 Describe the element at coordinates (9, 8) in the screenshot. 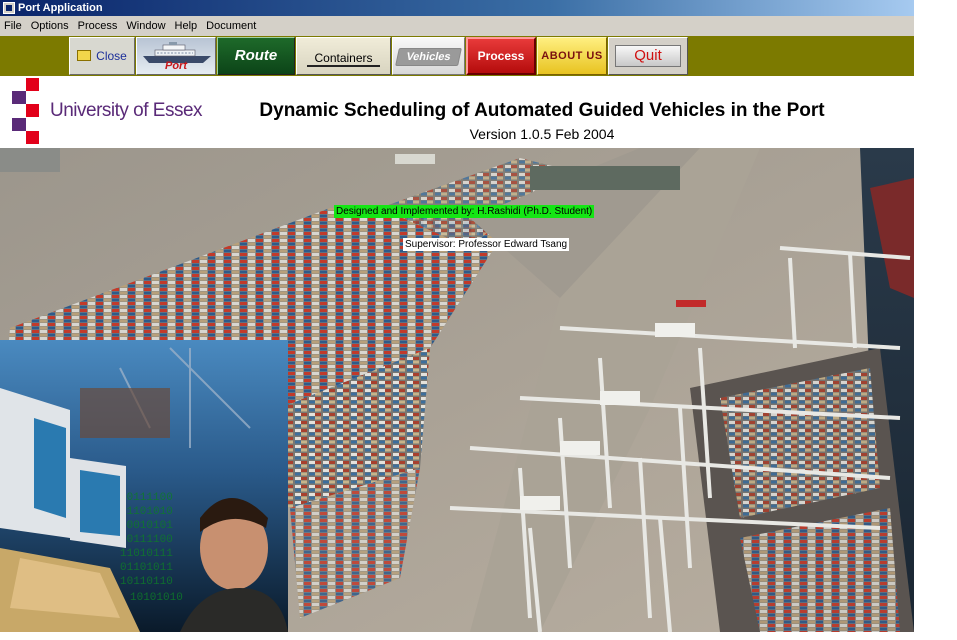

I see `app-icon` at that location.